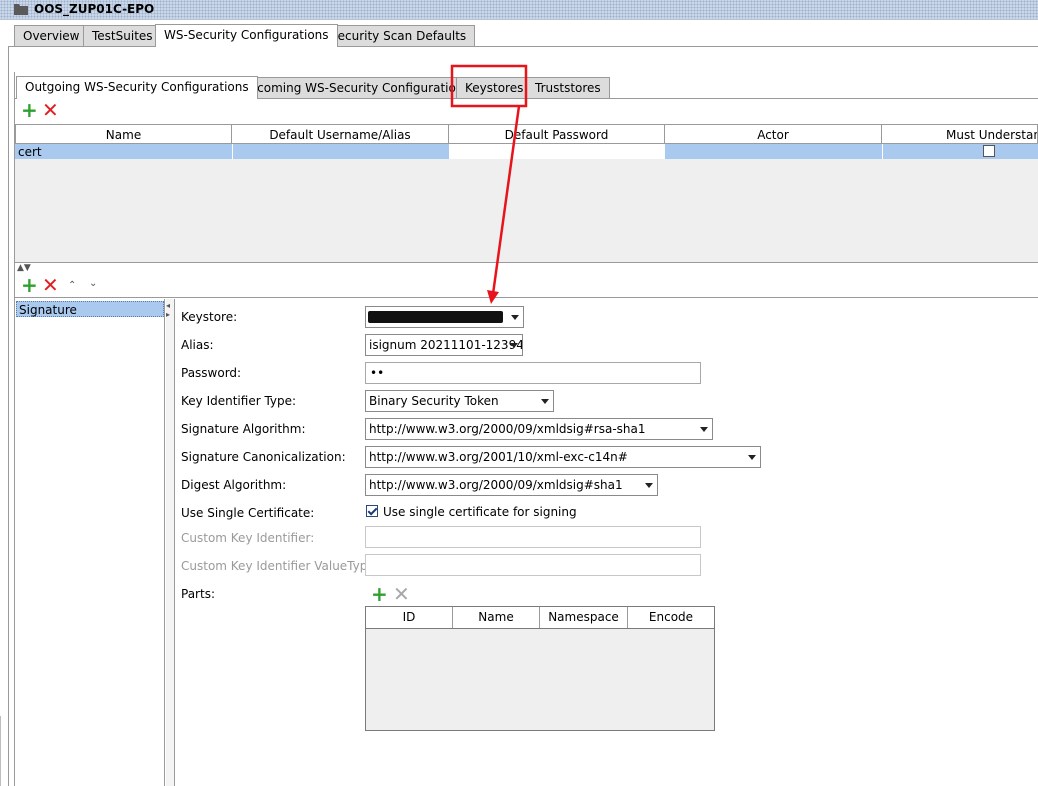 Image resolution: width=1038 pixels, height=786 pixels. Describe the element at coordinates (489, 86) in the screenshot. I see `annotation-highlight-box` at that location.